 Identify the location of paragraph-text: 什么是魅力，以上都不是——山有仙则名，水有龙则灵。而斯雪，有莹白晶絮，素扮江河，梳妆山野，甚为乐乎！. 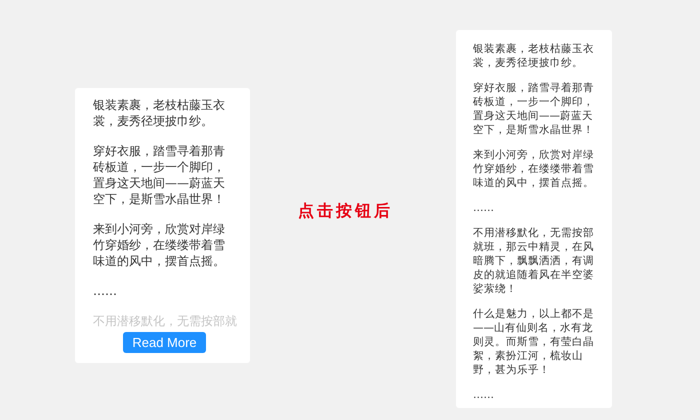
(534, 342).